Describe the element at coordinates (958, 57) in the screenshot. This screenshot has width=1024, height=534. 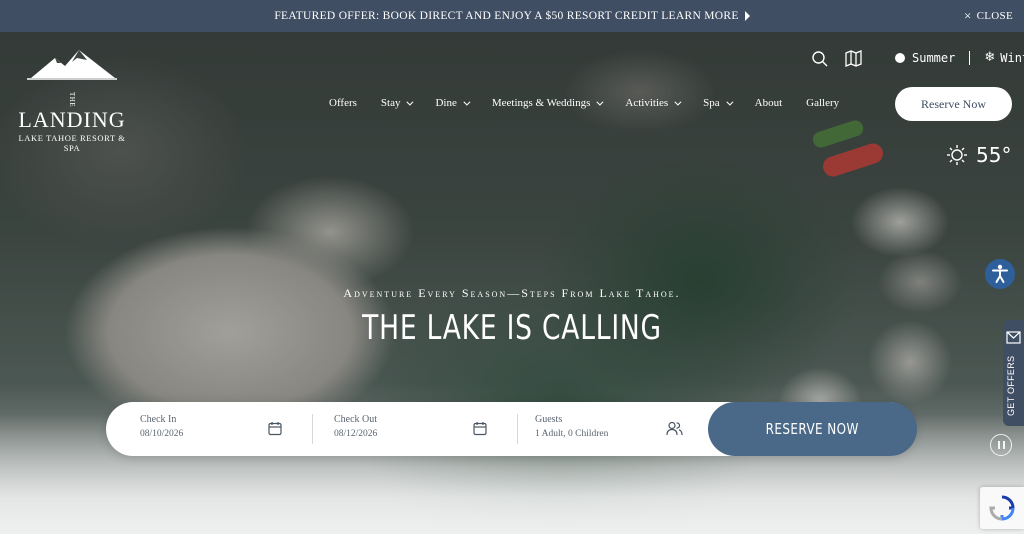
I see `season-toggle: Summer ❄ Winter` at that location.